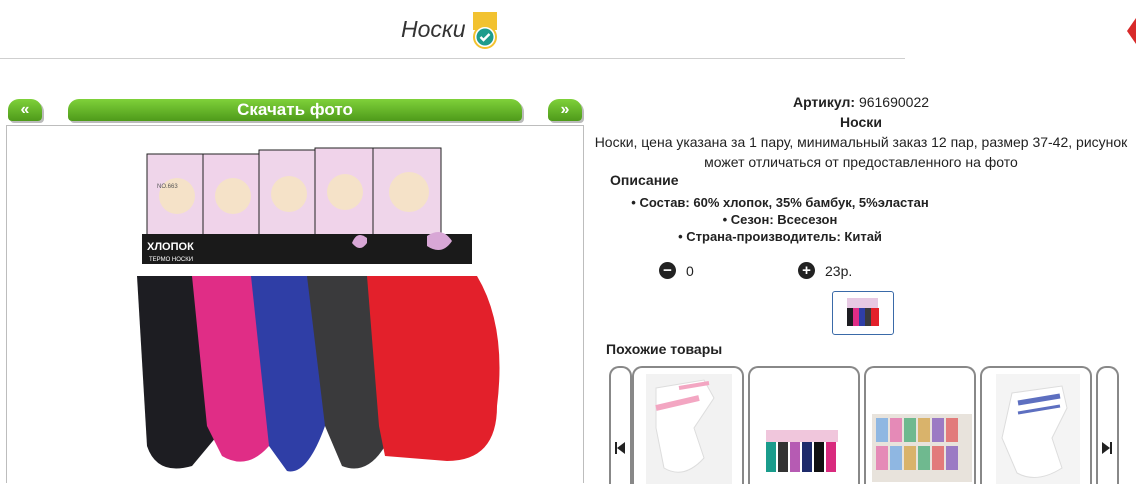 Image resolution: width=1136 pixels, height=484 pixels. What do you see at coordinates (780, 236) in the screenshot?
I see `feature-country: Страна-производитель: Китай` at bounding box center [780, 236].